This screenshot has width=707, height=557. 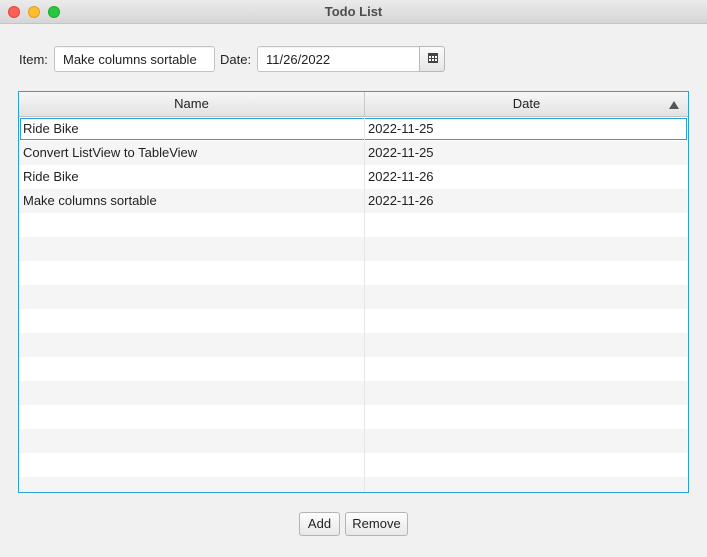 I want to click on column-header-name: Name, so click(x=192, y=104).